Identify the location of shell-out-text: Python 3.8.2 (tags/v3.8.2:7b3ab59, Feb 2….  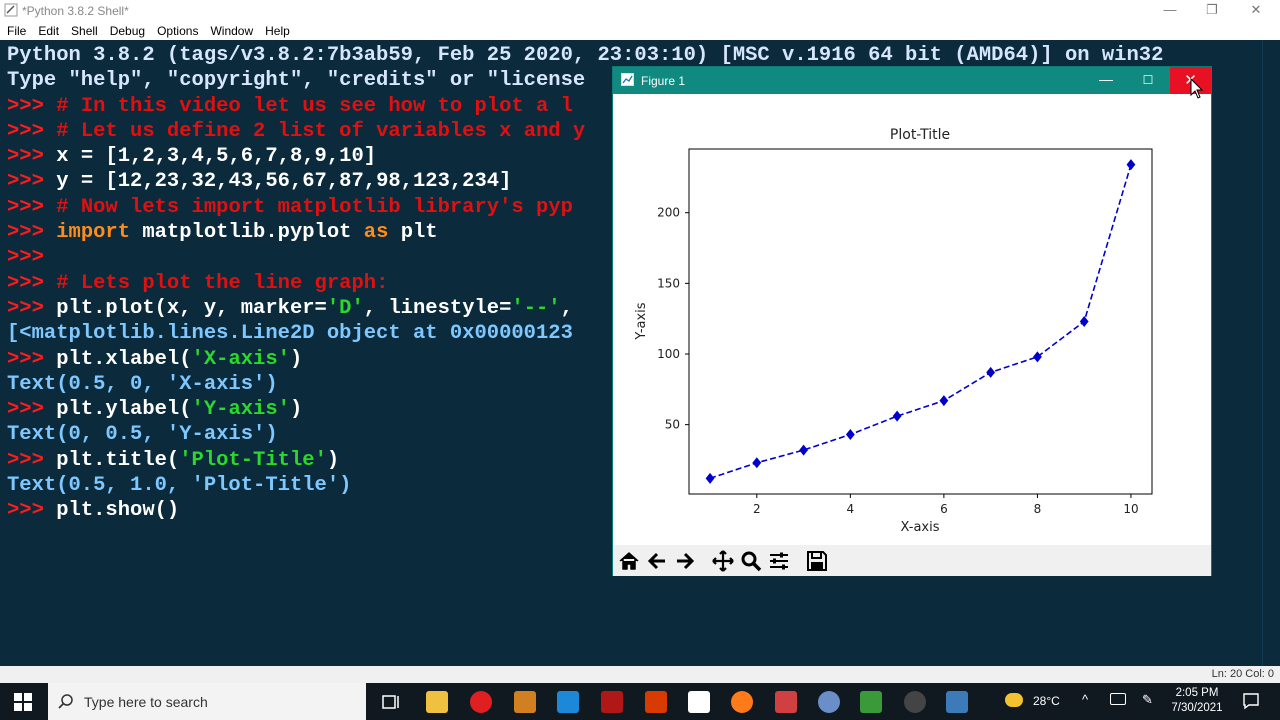
(585, 55).